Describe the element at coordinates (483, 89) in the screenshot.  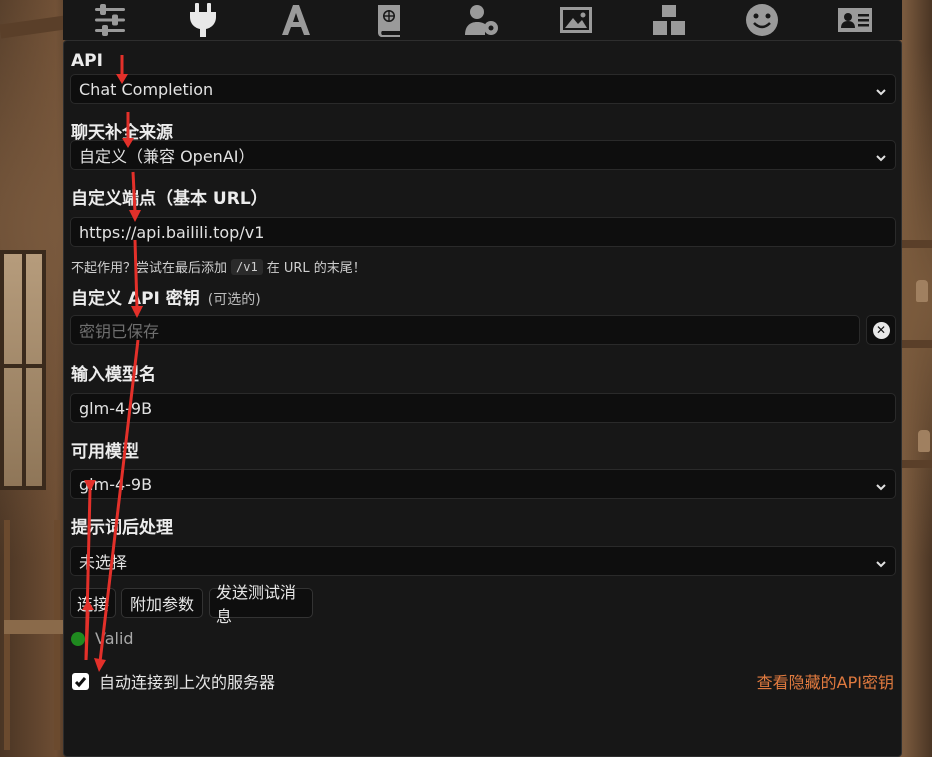
I see `api-select: Chat Completion` at that location.